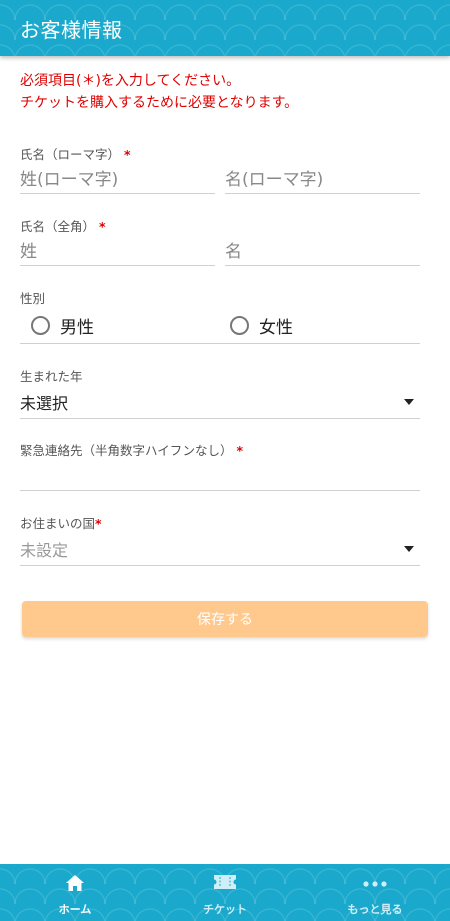  I want to click on romaji-last-name-input: 姓(ローマ字), so click(117, 178).